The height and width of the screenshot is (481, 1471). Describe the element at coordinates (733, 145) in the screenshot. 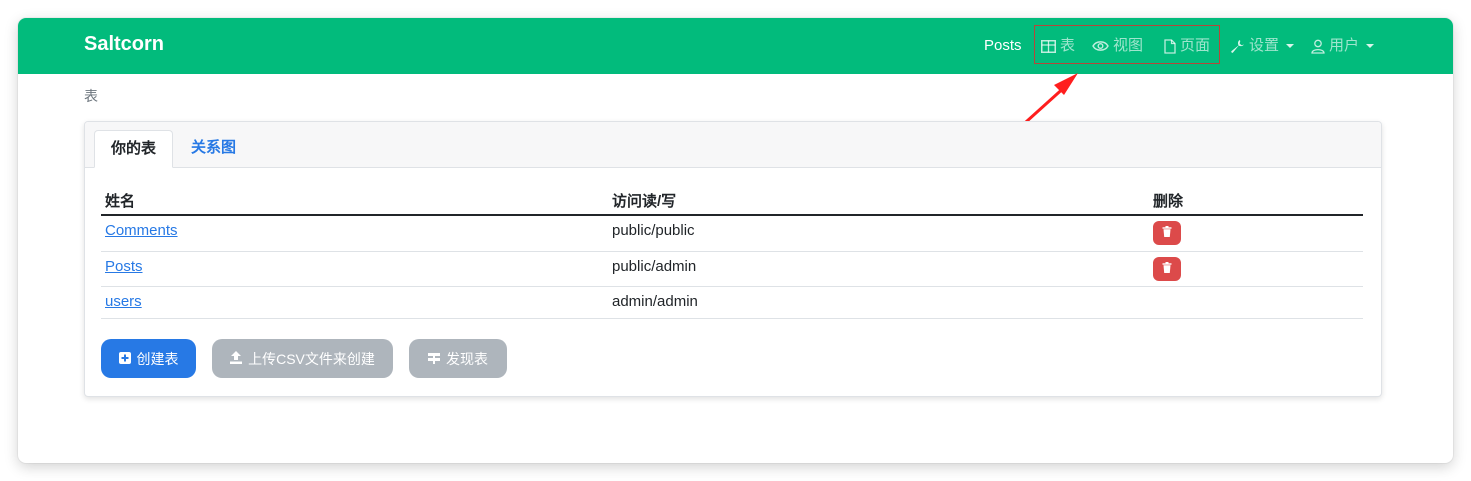

I see `card-header: 你的表 关系图` at that location.